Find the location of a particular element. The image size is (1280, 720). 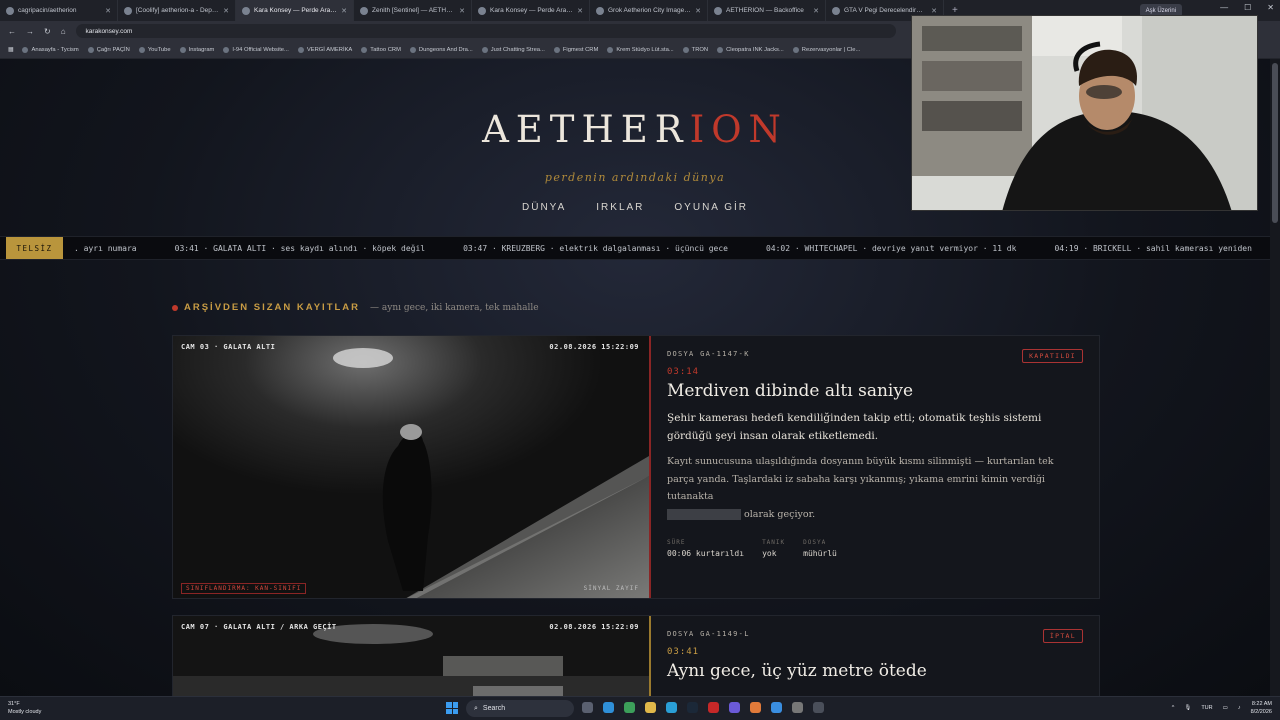

url-input: karakonsey.com is located at coordinates (485, 31).